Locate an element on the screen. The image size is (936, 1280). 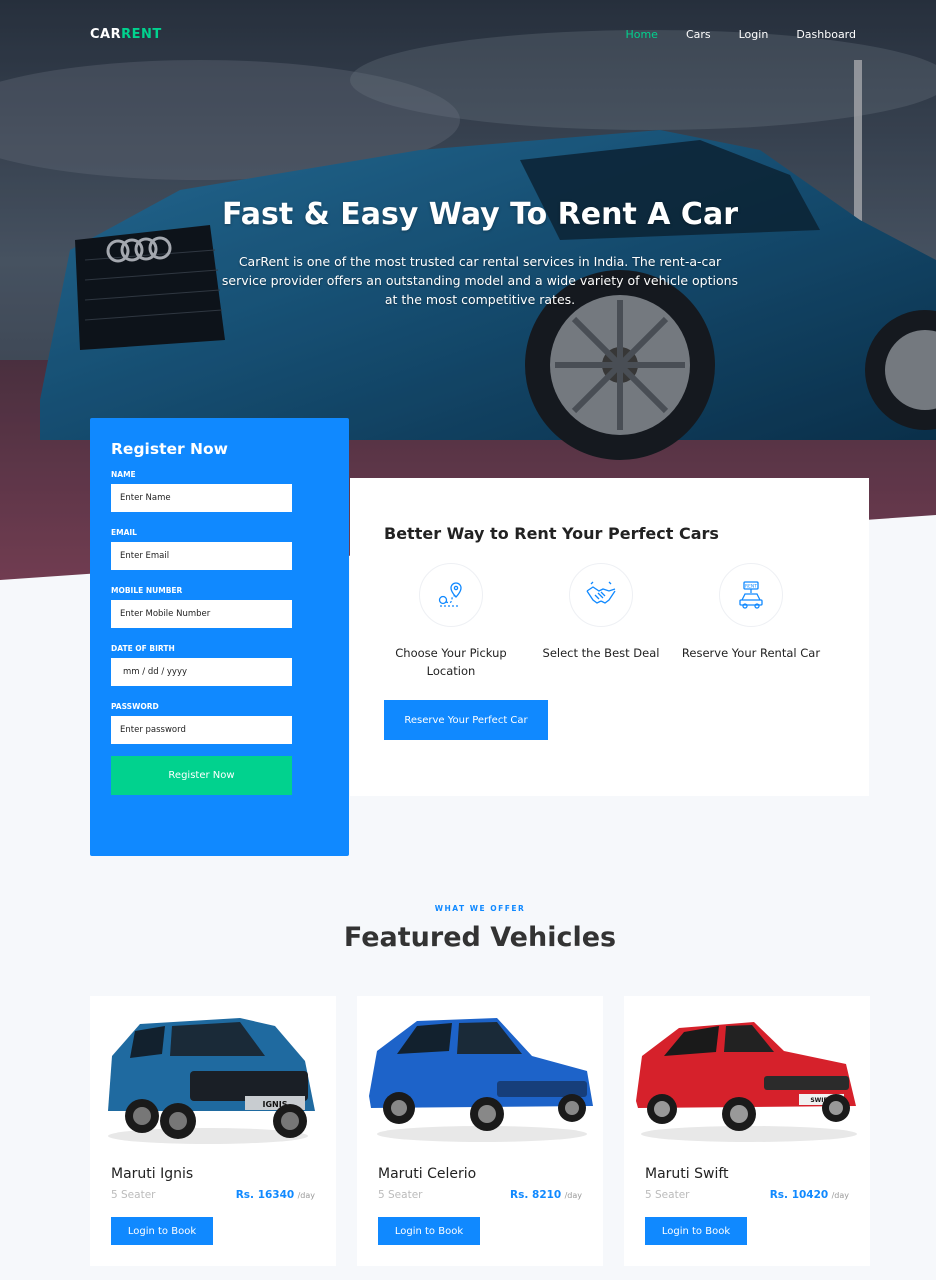
car-price: Rs. 8210 /day is located at coordinates (546, 1195).